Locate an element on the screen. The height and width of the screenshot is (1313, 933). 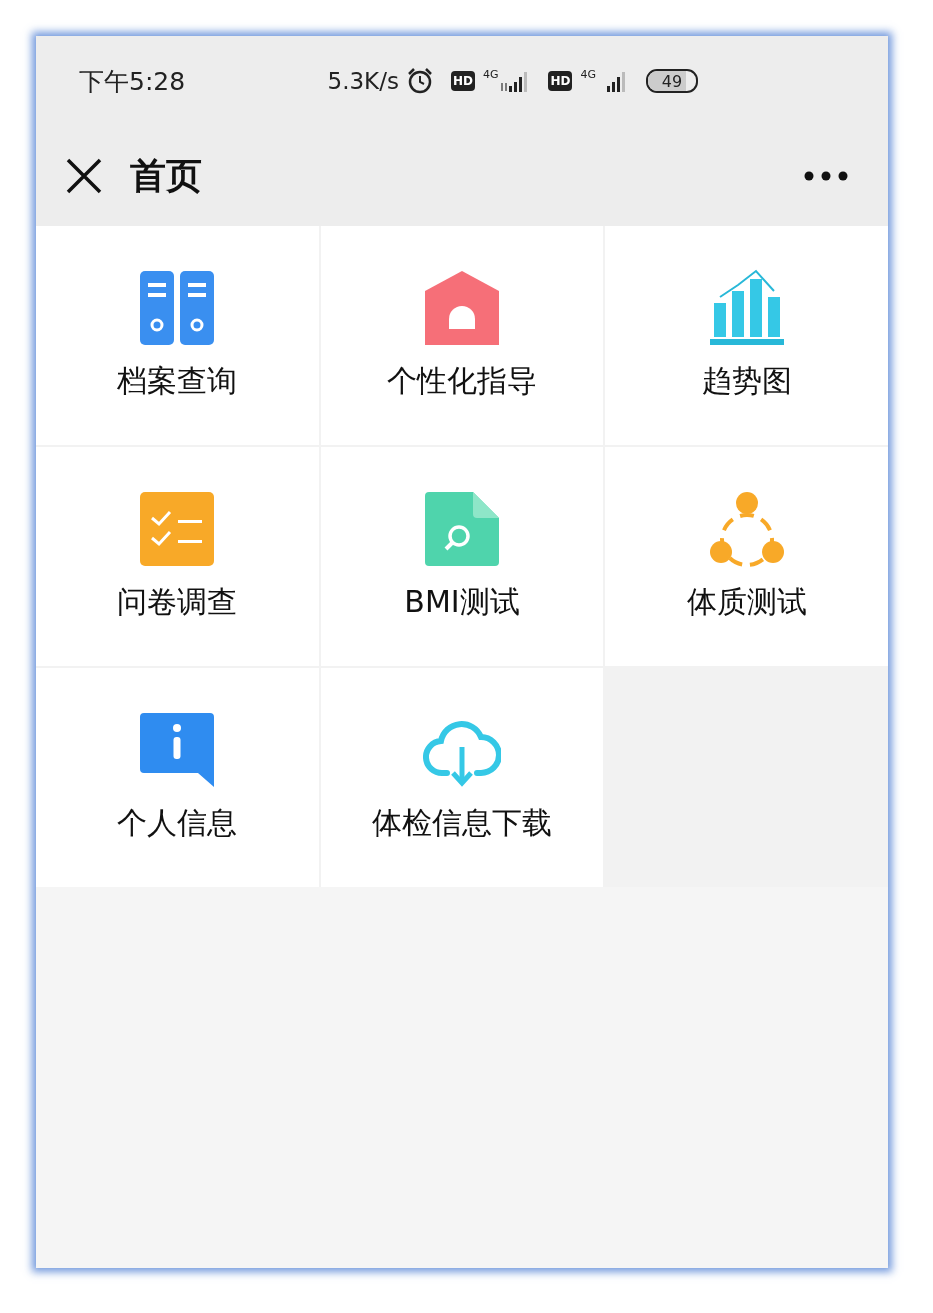
tile-label: 趋势图 is located at coordinates (746, 381).